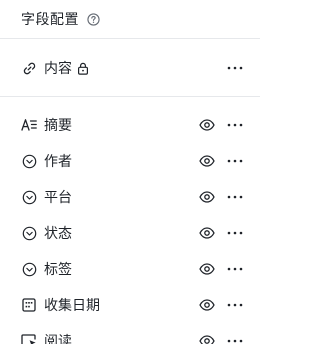  Describe the element at coordinates (58, 234) in the screenshot. I see `field-label: 状态` at that location.